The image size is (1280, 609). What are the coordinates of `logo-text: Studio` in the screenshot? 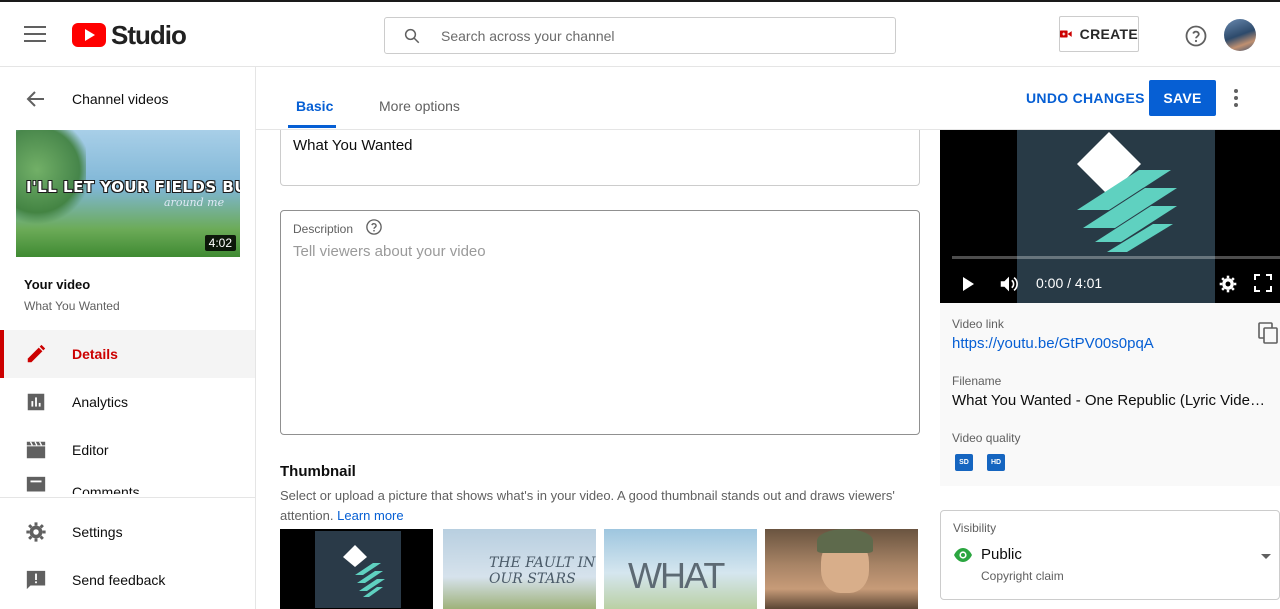 It's located at (149, 34).